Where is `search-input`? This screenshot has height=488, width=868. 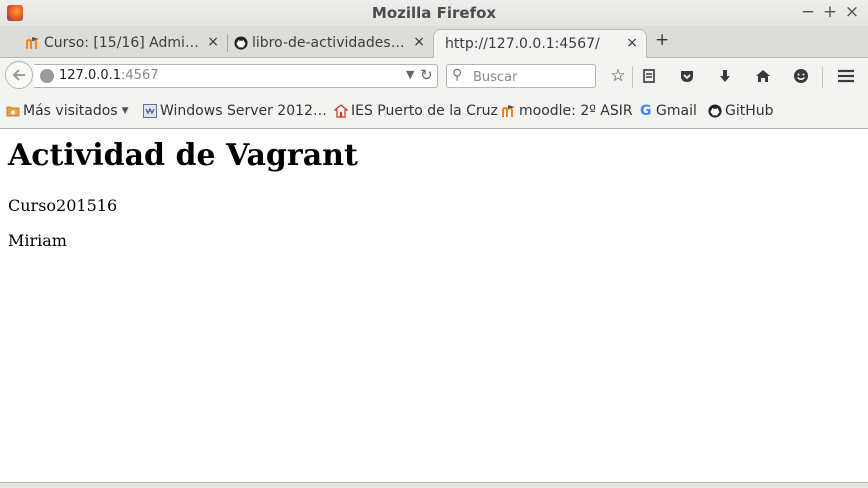 search-input is located at coordinates (532, 77).